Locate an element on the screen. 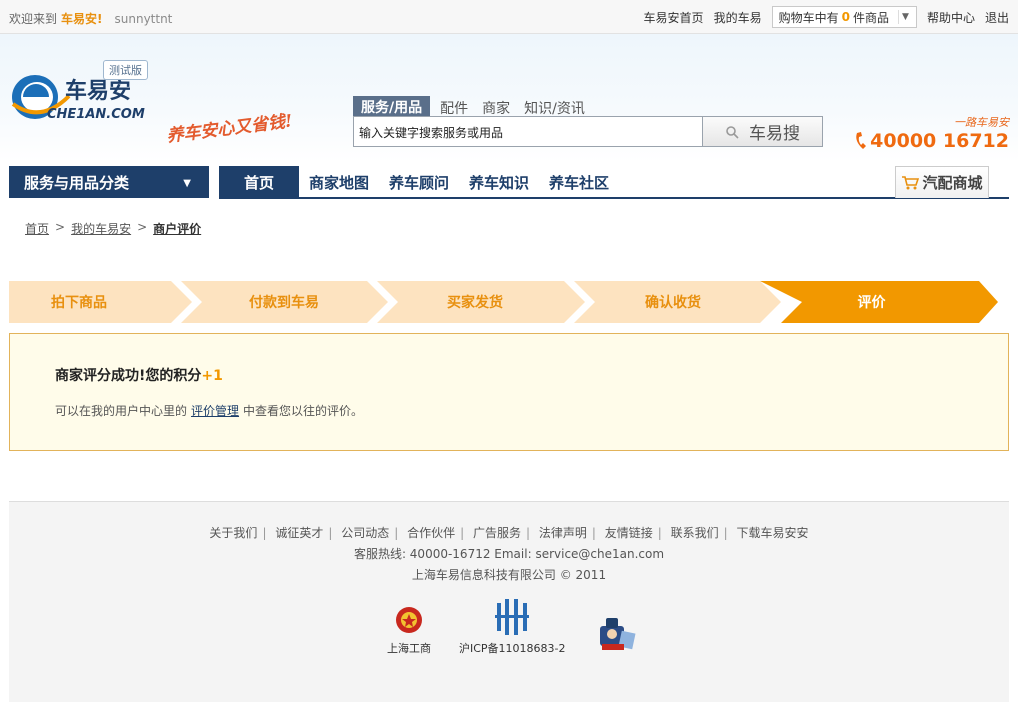  footer-link-careers: 诚征英才 is located at coordinates (299, 533).